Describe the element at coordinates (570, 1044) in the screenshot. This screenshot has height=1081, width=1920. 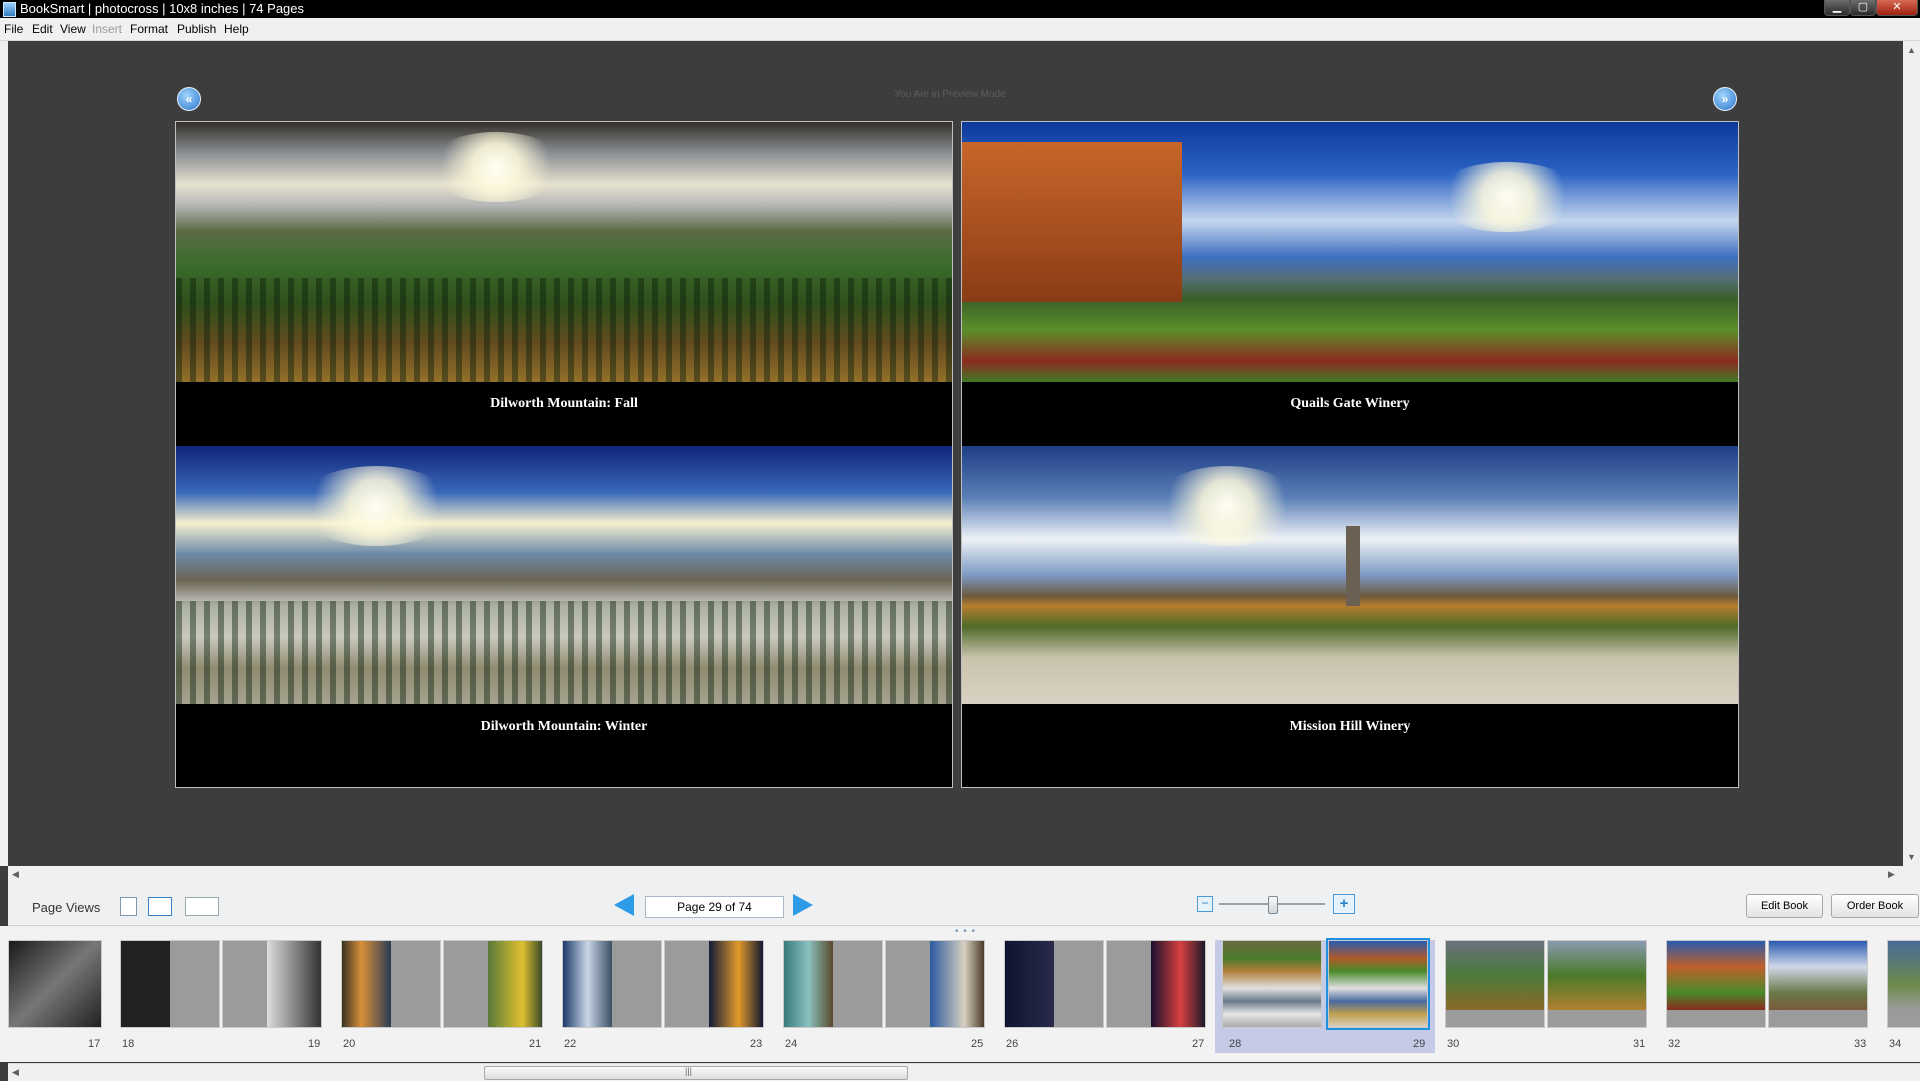
I see `page-number: 22` at that location.